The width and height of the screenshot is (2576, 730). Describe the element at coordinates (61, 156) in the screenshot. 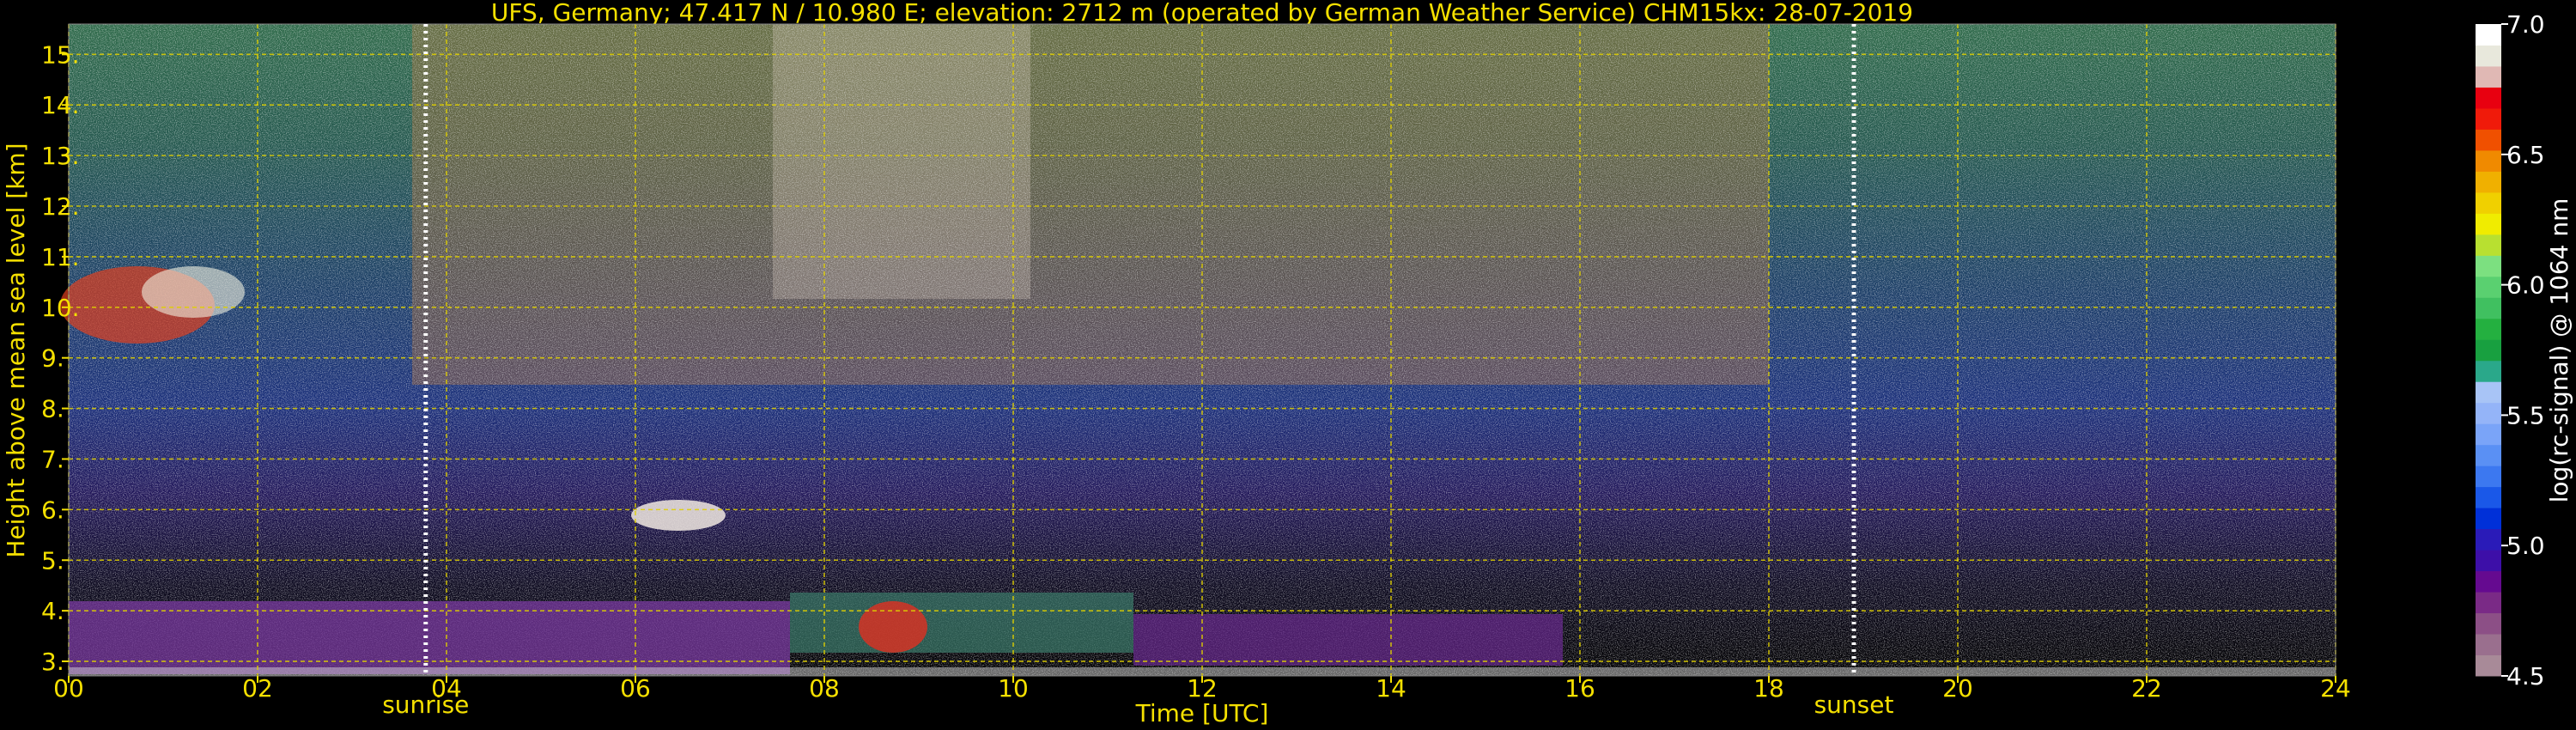

I see `y-tick-label: 13.` at that location.